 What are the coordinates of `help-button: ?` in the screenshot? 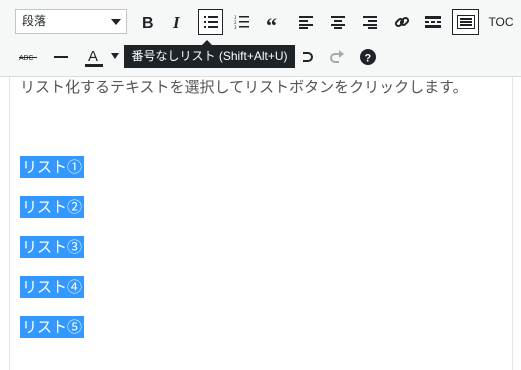 It's located at (368, 57).